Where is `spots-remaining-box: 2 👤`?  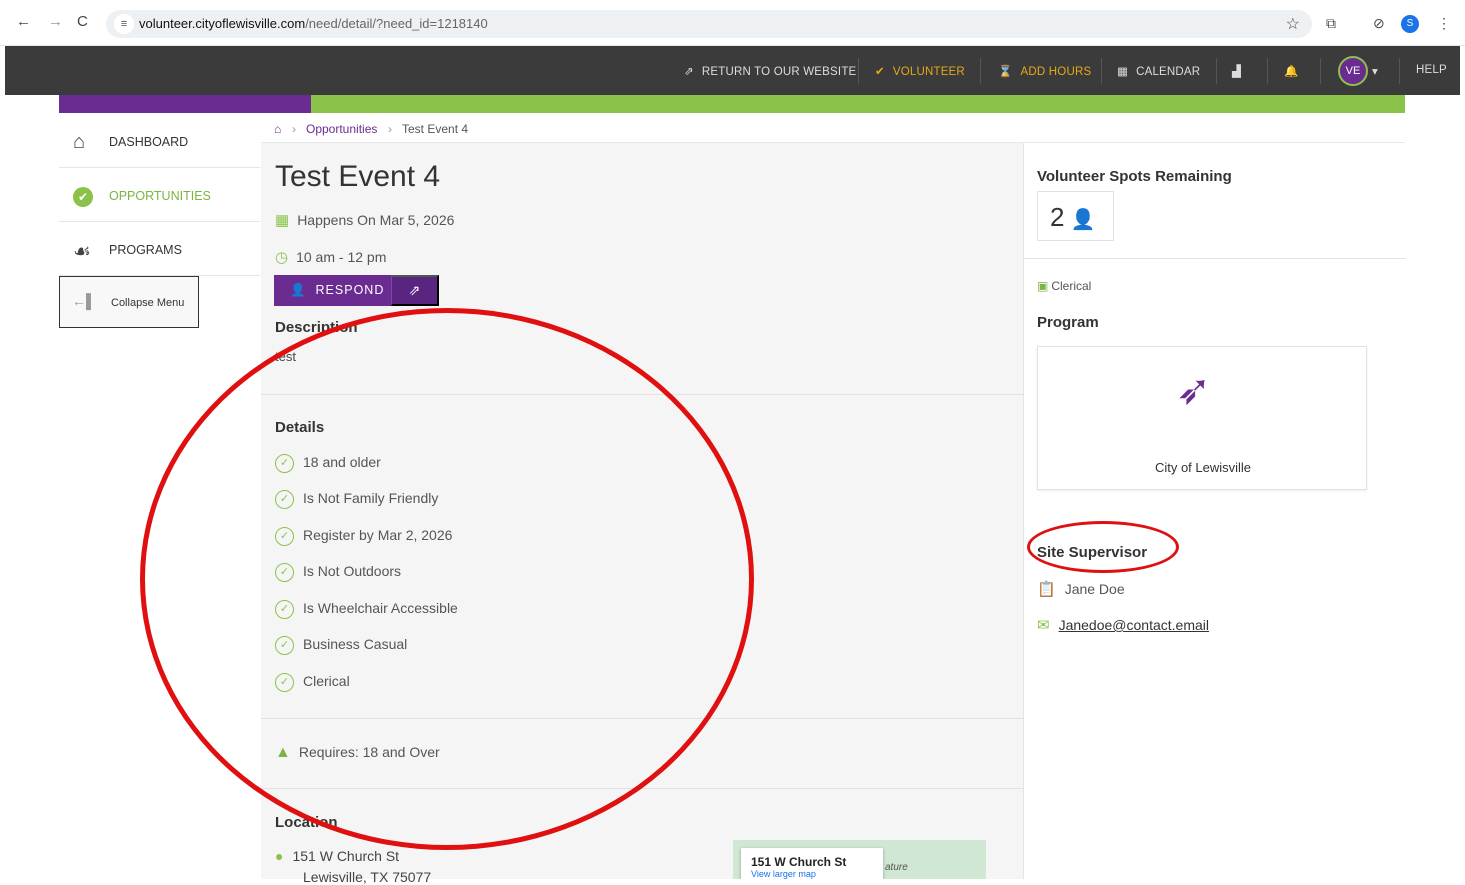 spots-remaining-box: 2 👤 is located at coordinates (1075, 216).